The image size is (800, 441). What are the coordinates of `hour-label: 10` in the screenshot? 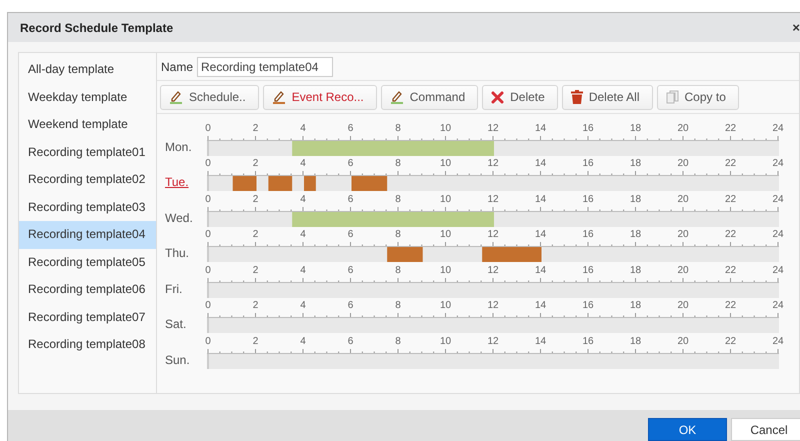 It's located at (446, 163).